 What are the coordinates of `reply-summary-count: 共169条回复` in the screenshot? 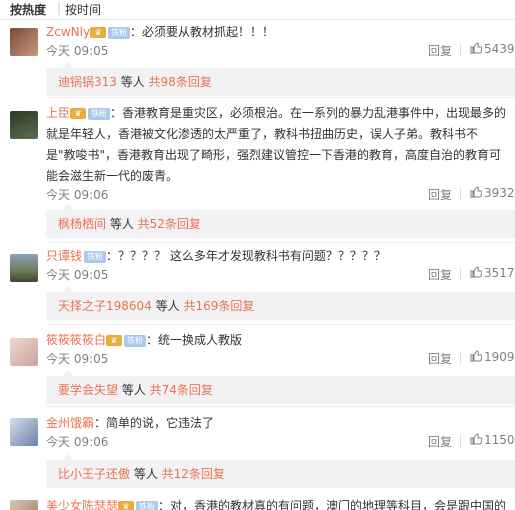 It's located at (218, 306).